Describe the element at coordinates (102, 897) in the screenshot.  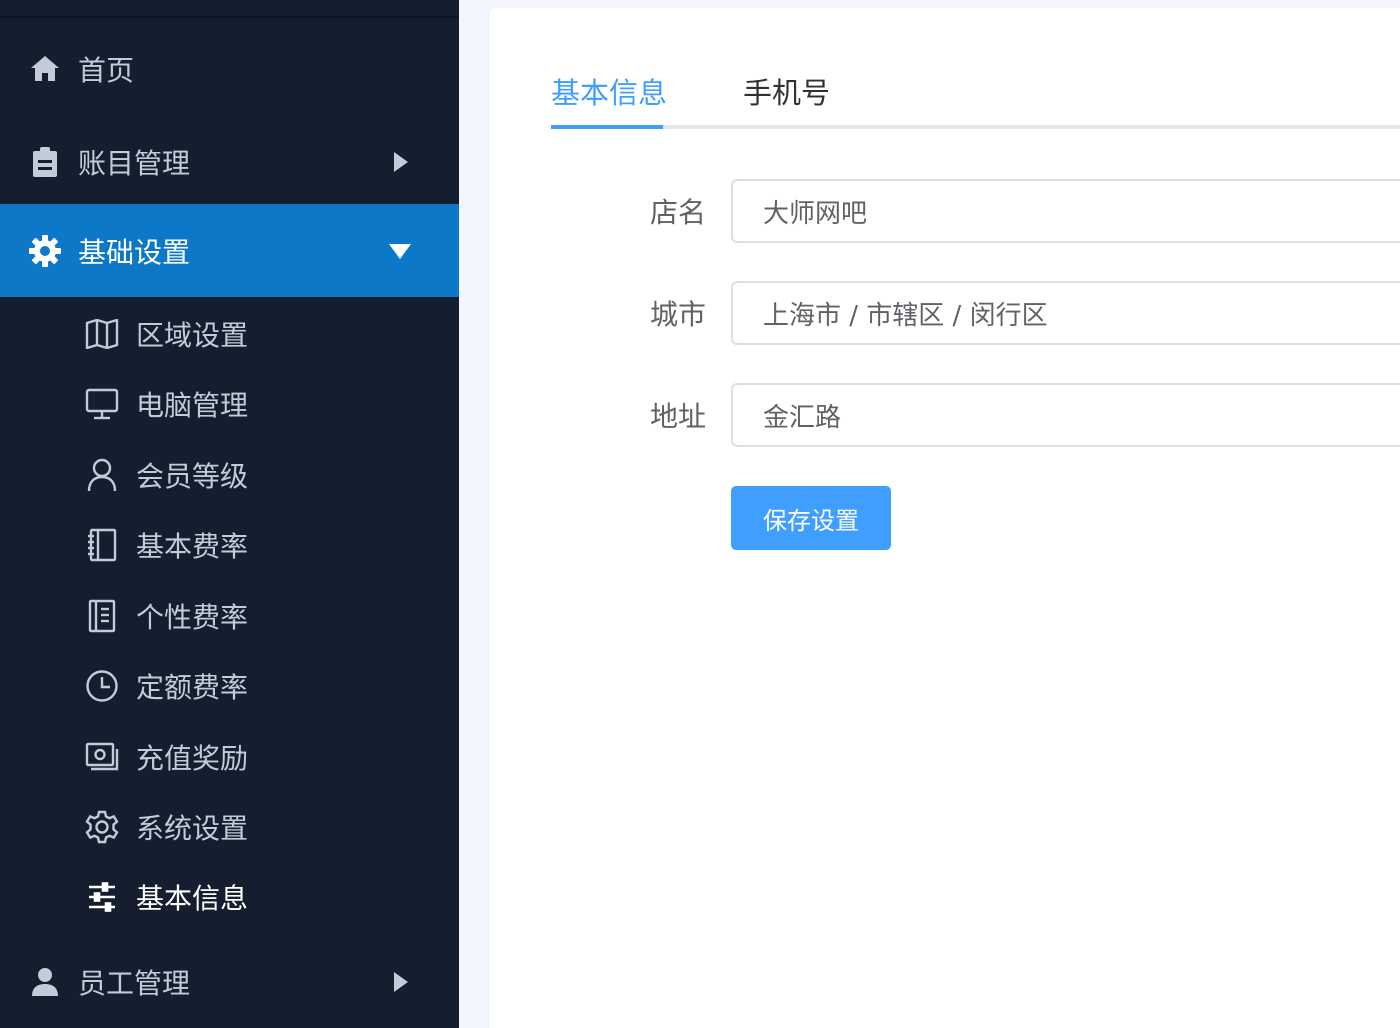
I see `sliders-icon` at that location.